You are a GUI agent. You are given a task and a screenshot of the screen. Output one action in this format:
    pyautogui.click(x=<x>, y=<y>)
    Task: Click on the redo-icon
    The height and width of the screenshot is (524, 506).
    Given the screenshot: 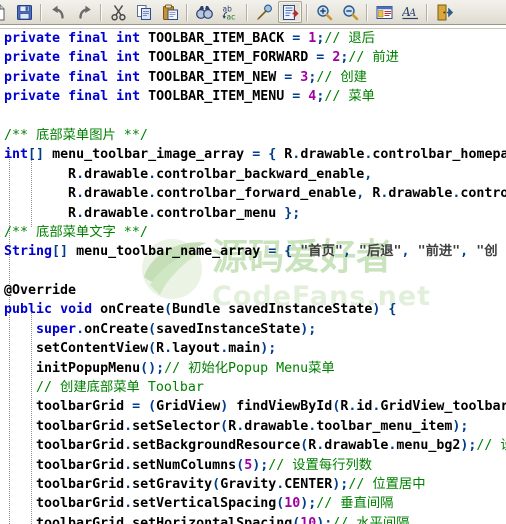 What is the action you would take?
    pyautogui.click(x=84, y=12)
    